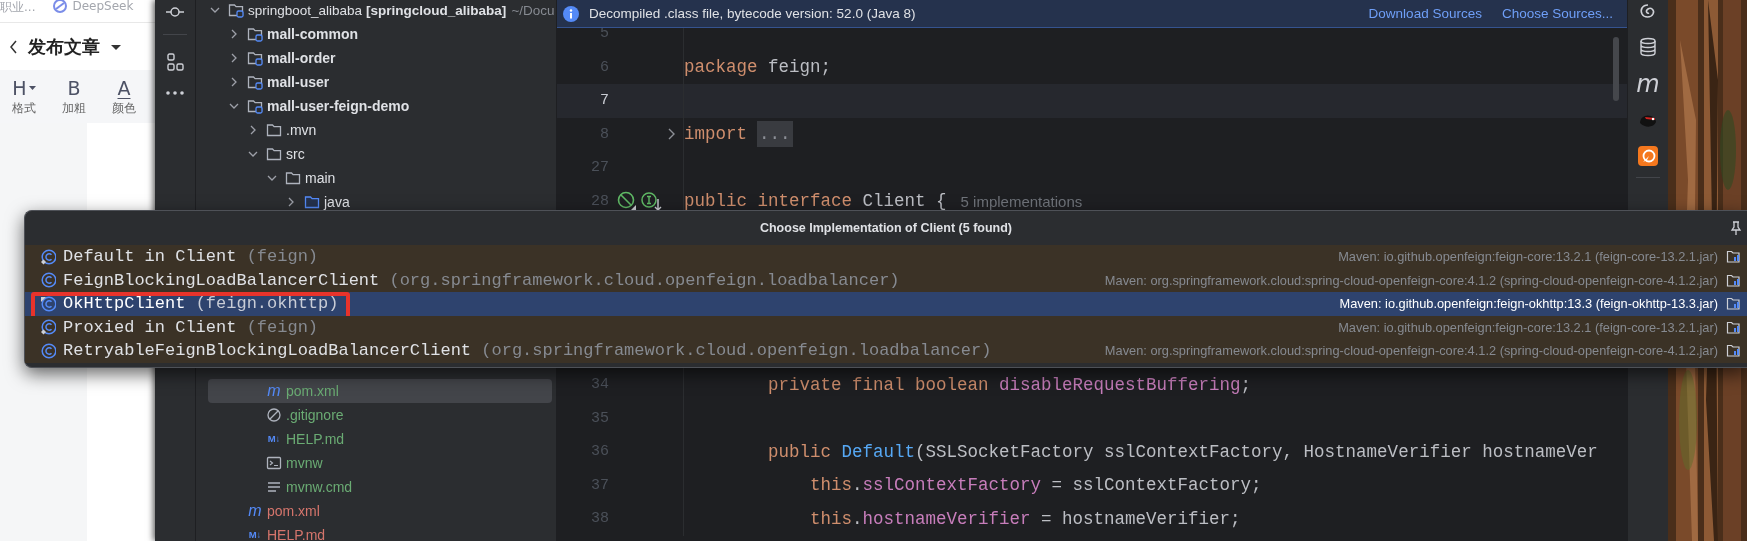 The width and height of the screenshot is (1747, 541). Describe the element at coordinates (274, 487) in the screenshot. I see `text-lines-icon` at that location.